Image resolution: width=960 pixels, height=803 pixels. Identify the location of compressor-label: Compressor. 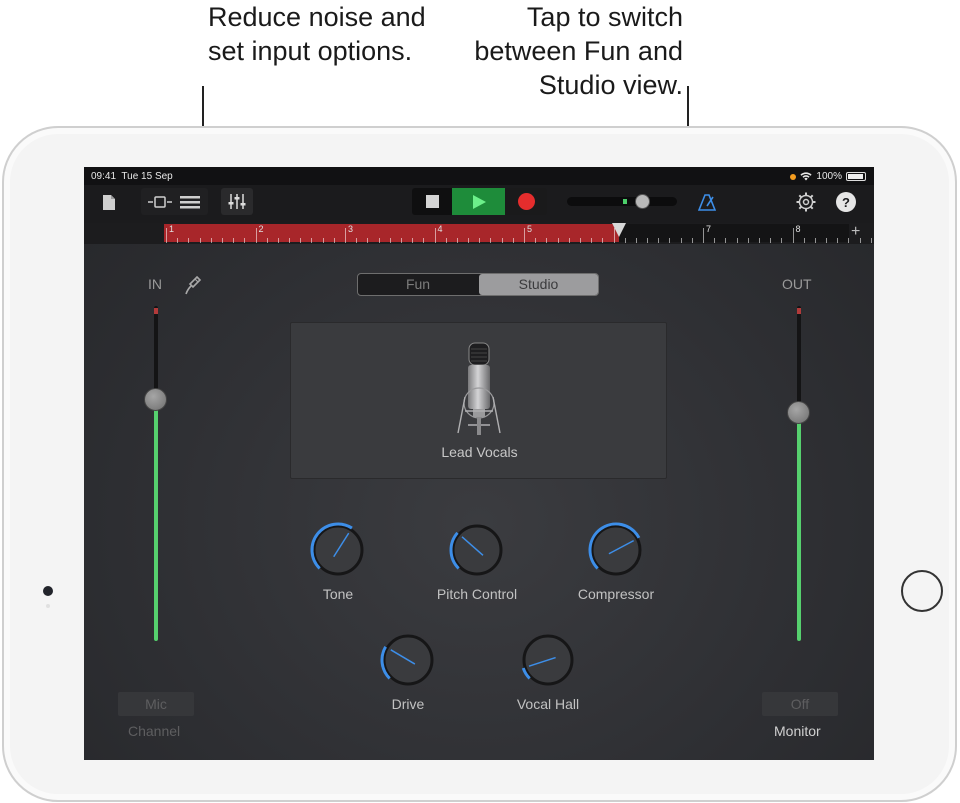
(616, 594).